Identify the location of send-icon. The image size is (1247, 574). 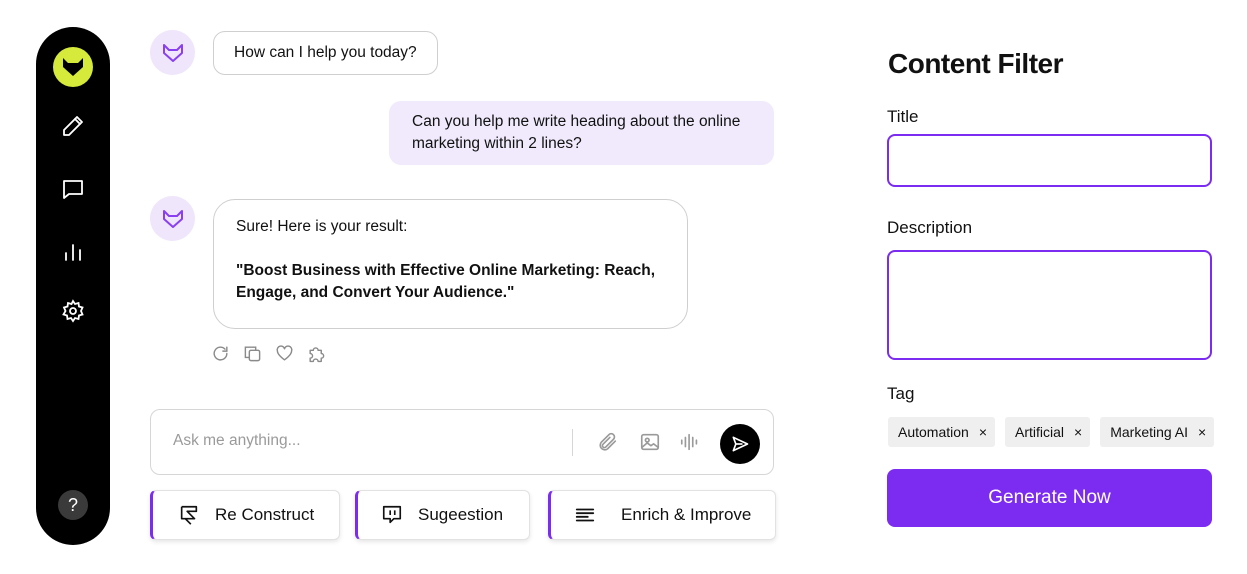
(740, 444).